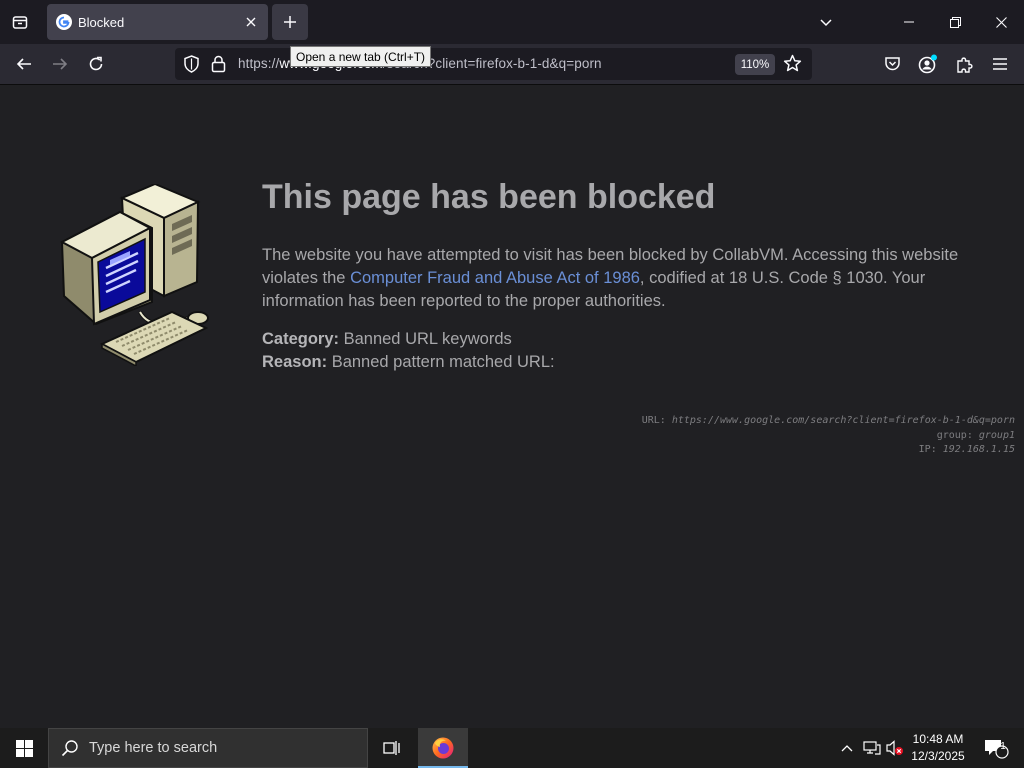  I want to click on volume-muted-icon, so click(894, 748).